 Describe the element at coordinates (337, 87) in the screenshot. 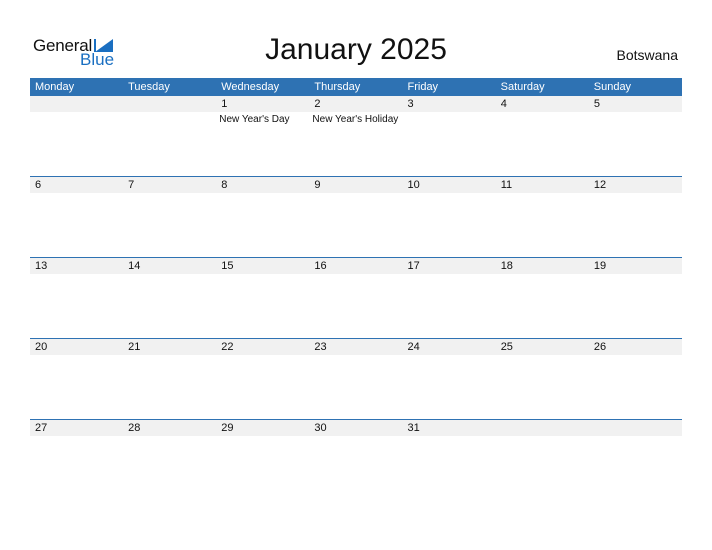

I see `weekday-thursday: Thursday` at that location.